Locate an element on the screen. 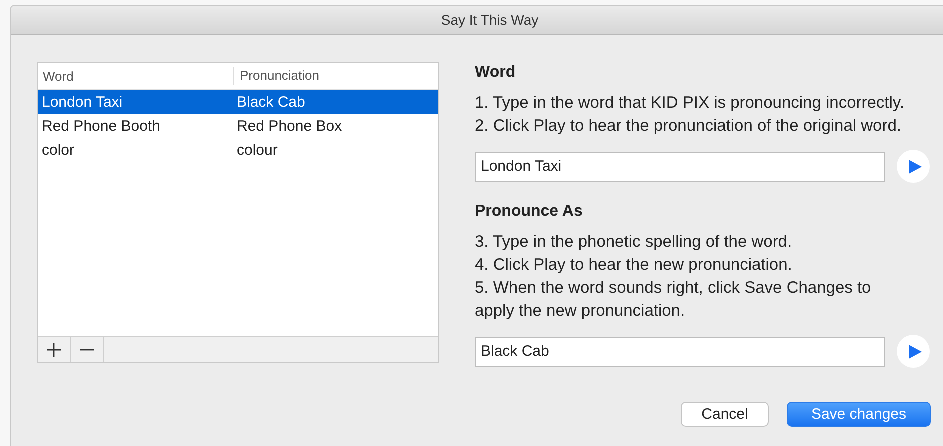 The width and height of the screenshot is (943, 446). table-row: color colour is located at coordinates (238, 150).